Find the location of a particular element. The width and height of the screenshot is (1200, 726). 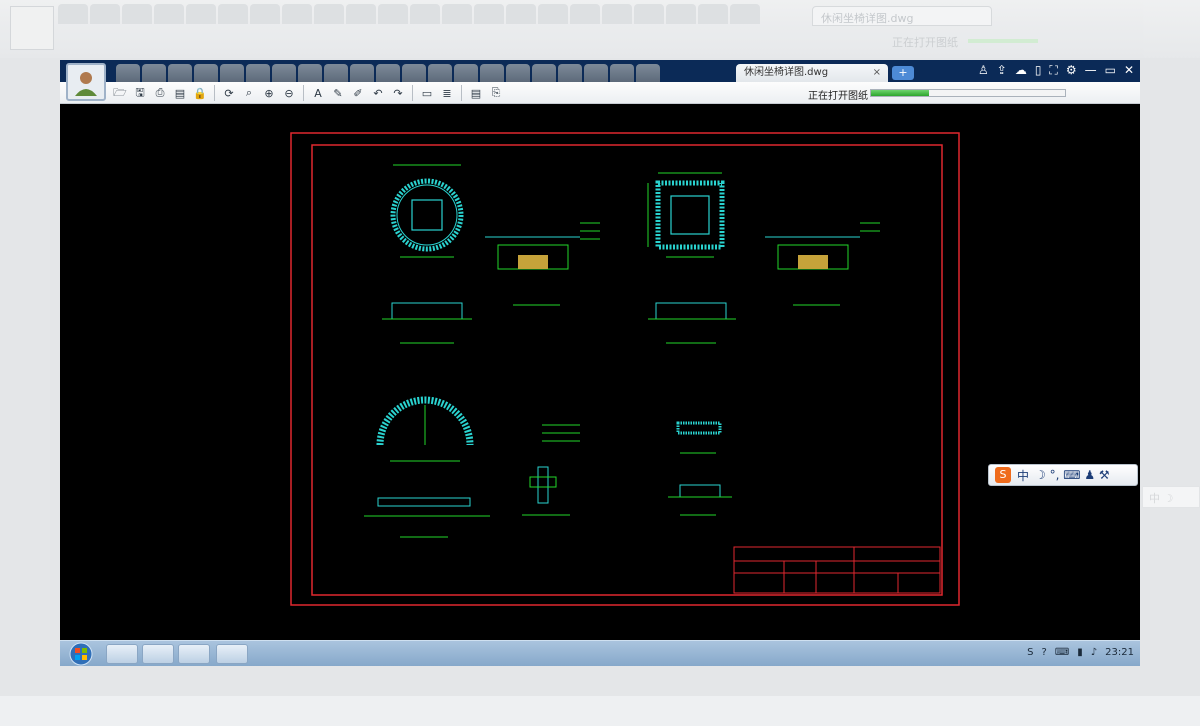

background-app-window: 休闲坐椅详图.dwg 正在打开图纸 is located at coordinates (600, 29).